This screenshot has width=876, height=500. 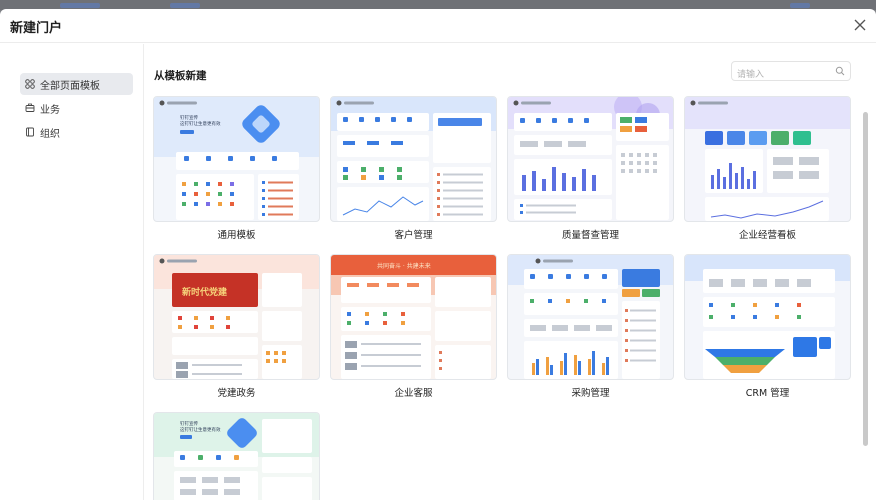 I want to click on template-card-crm: CRM 管理, so click(x=767, y=317).